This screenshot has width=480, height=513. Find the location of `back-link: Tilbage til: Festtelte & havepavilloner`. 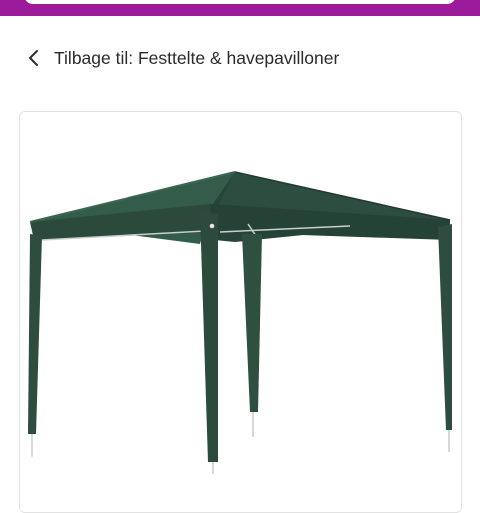

back-link: Tilbage til: Festtelte & havepavilloner is located at coordinates (175, 58).